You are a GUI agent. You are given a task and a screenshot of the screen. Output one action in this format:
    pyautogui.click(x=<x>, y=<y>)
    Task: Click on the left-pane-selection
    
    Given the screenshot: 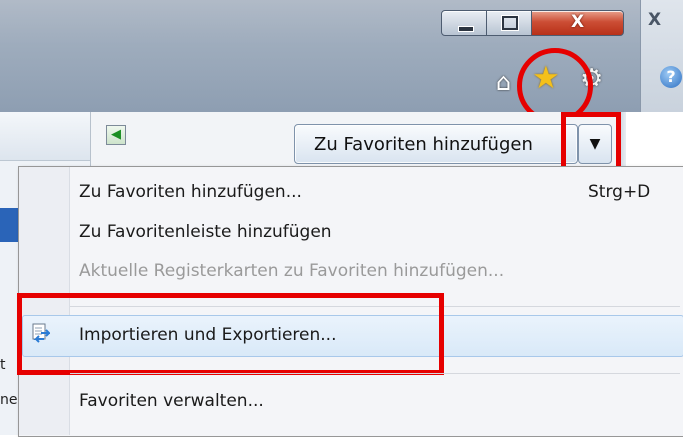 What is the action you would take?
    pyautogui.click(x=9, y=225)
    